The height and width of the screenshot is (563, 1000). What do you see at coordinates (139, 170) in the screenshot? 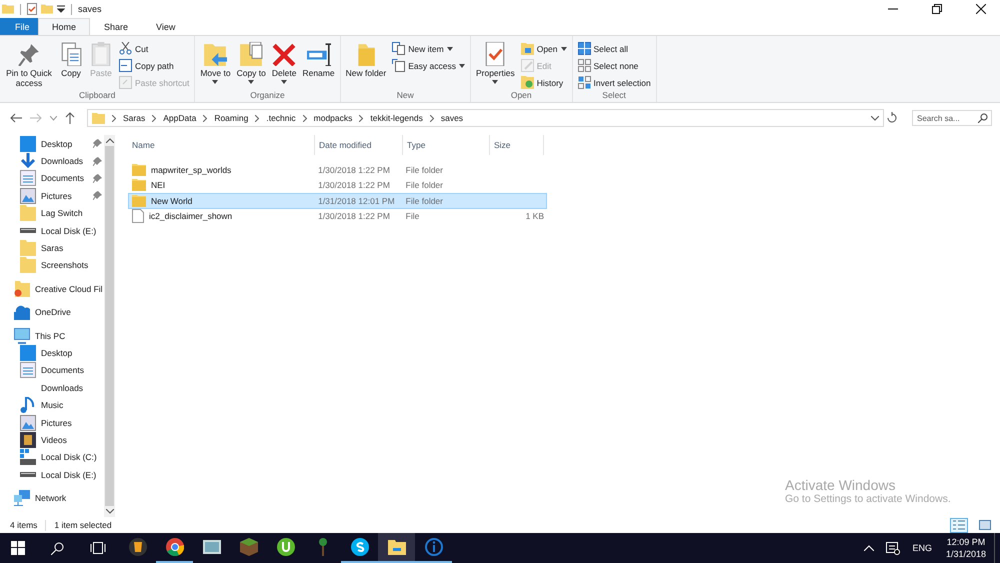
I see `folder-icon` at bounding box center [139, 170].